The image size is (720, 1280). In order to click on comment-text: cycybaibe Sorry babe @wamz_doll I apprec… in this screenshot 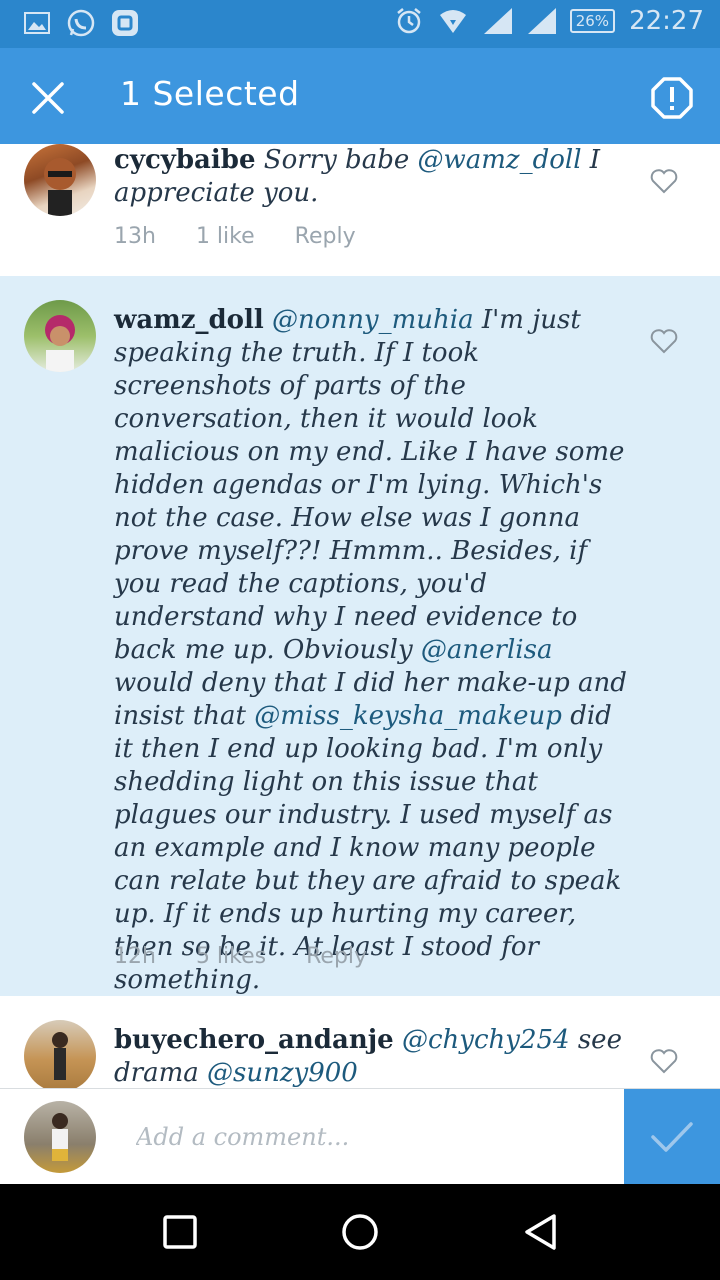, I will do `click(357, 176)`.